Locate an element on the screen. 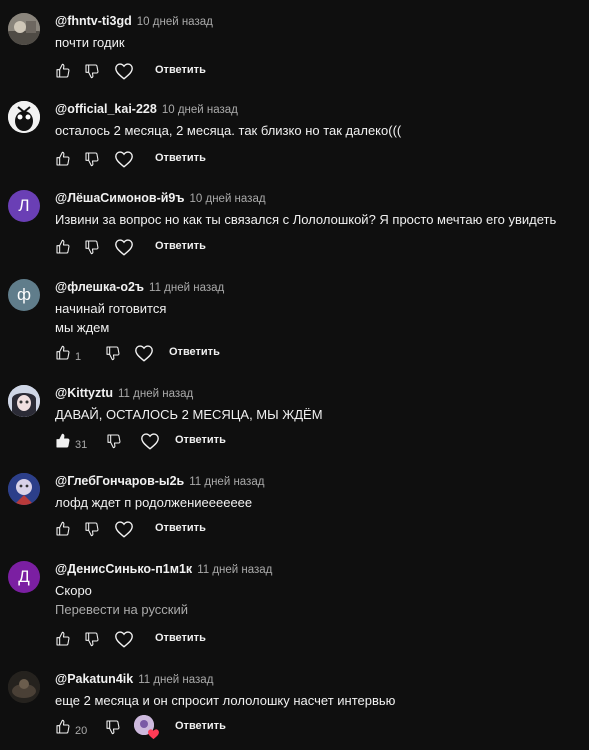 This screenshot has width=589, height=750. comment-text: Скоро is located at coordinates (73, 590).